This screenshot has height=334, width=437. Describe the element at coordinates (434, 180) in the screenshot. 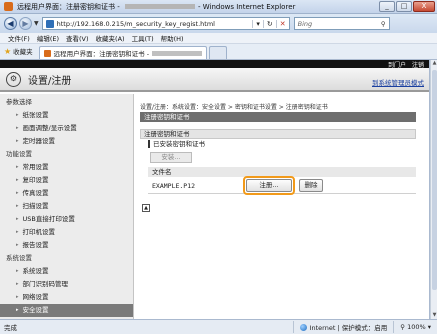

I see `scroll-thumb` at that location.